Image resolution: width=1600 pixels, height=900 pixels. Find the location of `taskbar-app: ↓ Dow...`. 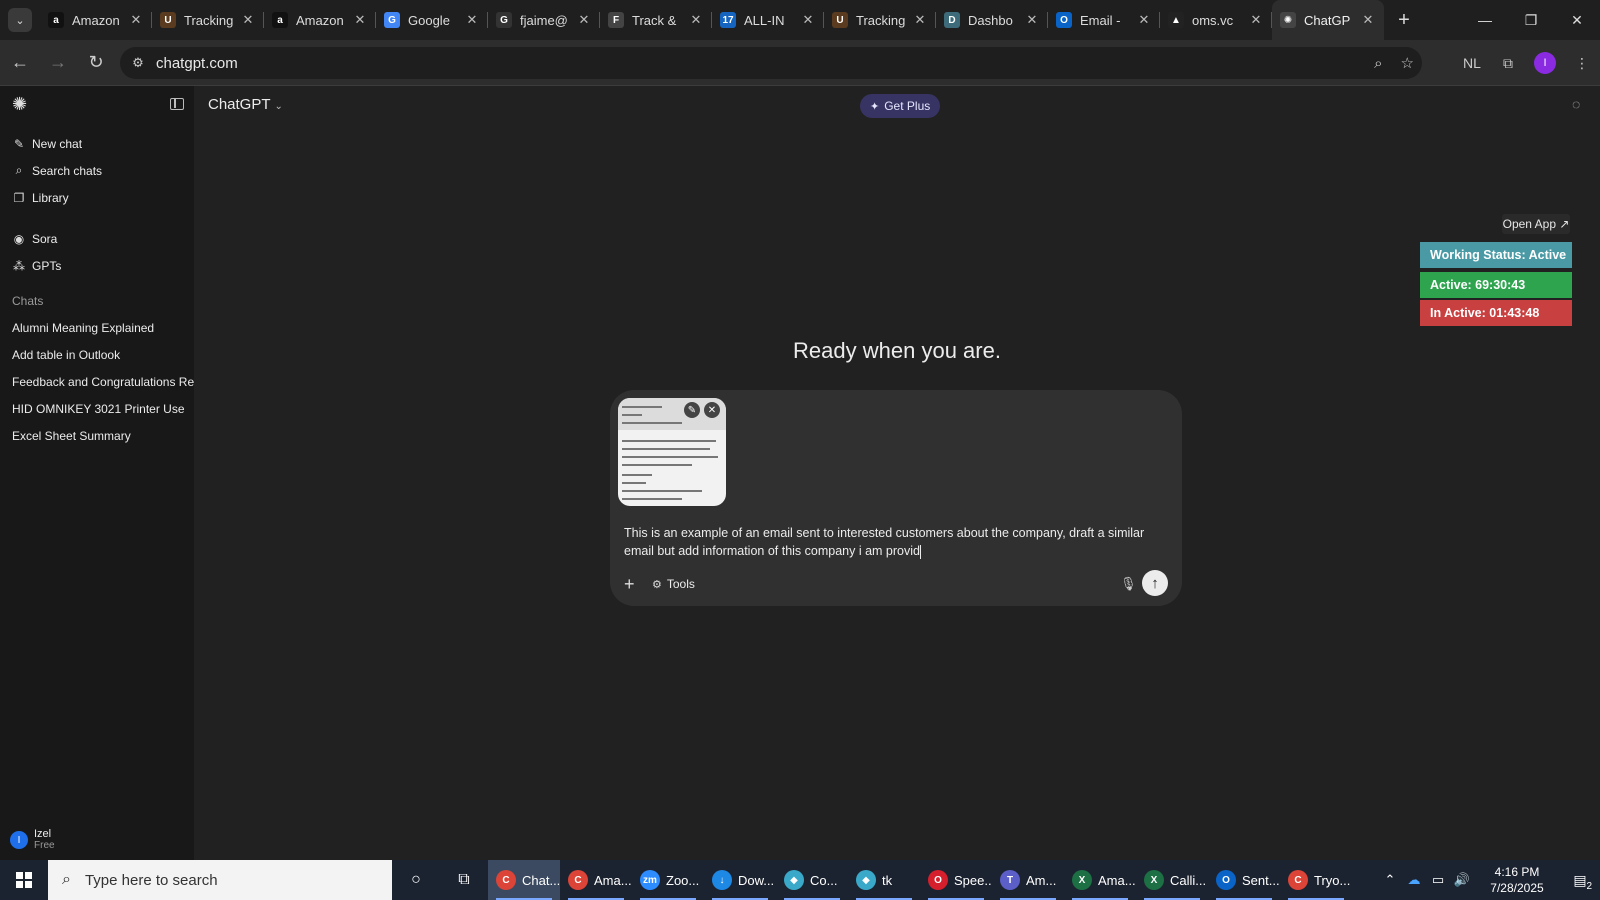

taskbar-app: ↓ Dow... is located at coordinates (740, 880).